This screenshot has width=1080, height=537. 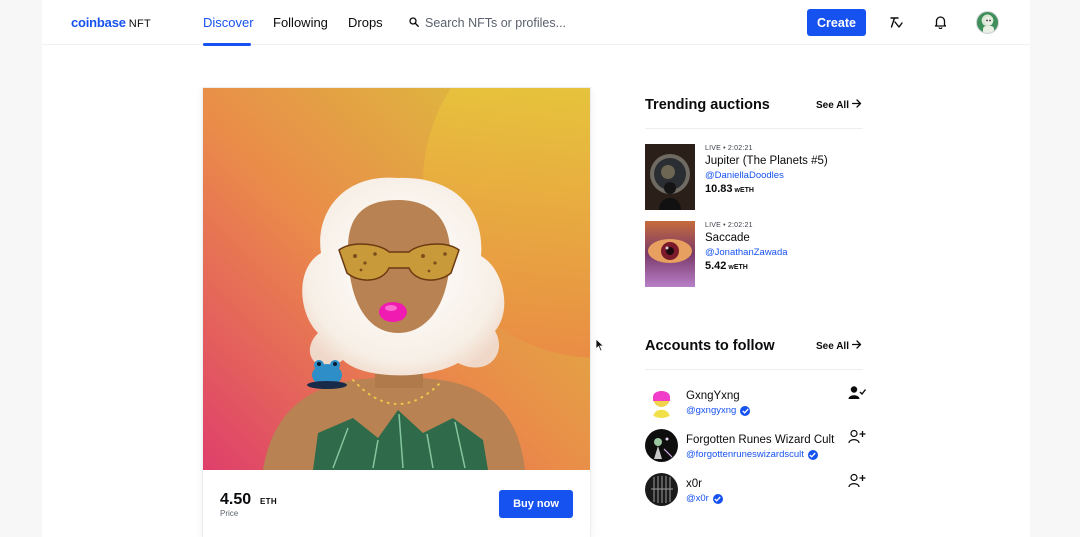 I want to click on trending-see-all-link: See All, so click(x=839, y=105).